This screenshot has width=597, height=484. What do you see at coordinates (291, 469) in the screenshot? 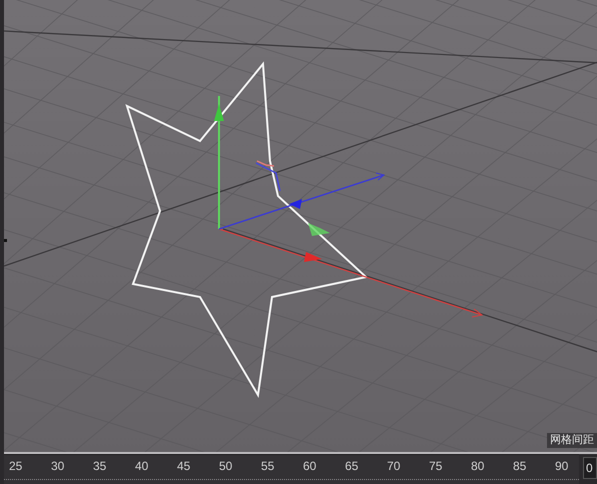
I see `timeline-ruler: 25 30 35 40 45 50 55 60 65 70 75 80 85 90` at bounding box center [291, 469].